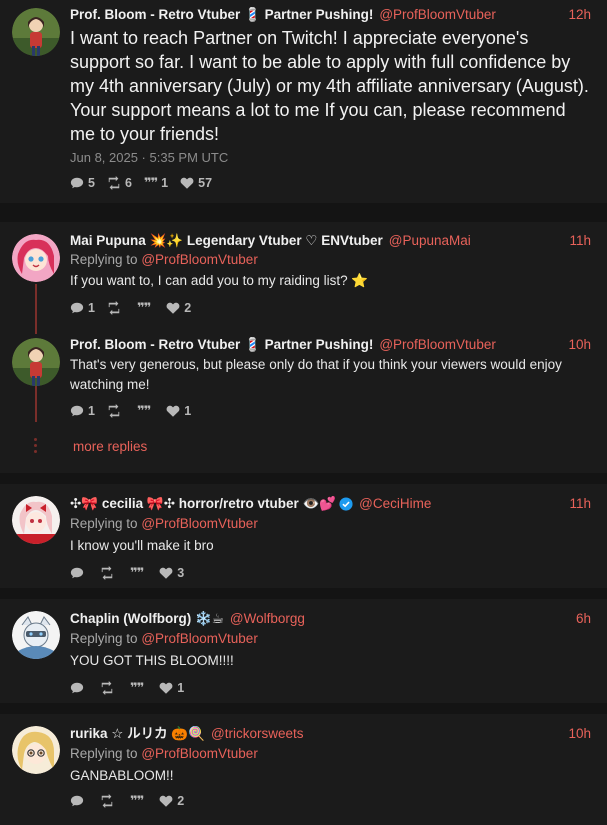 Image resolution: width=607 pixels, height=825 pixels. Describe the element at coordinates (257, 734) in the screenshot. I see `author-handle: @trickorsweets` at that location.